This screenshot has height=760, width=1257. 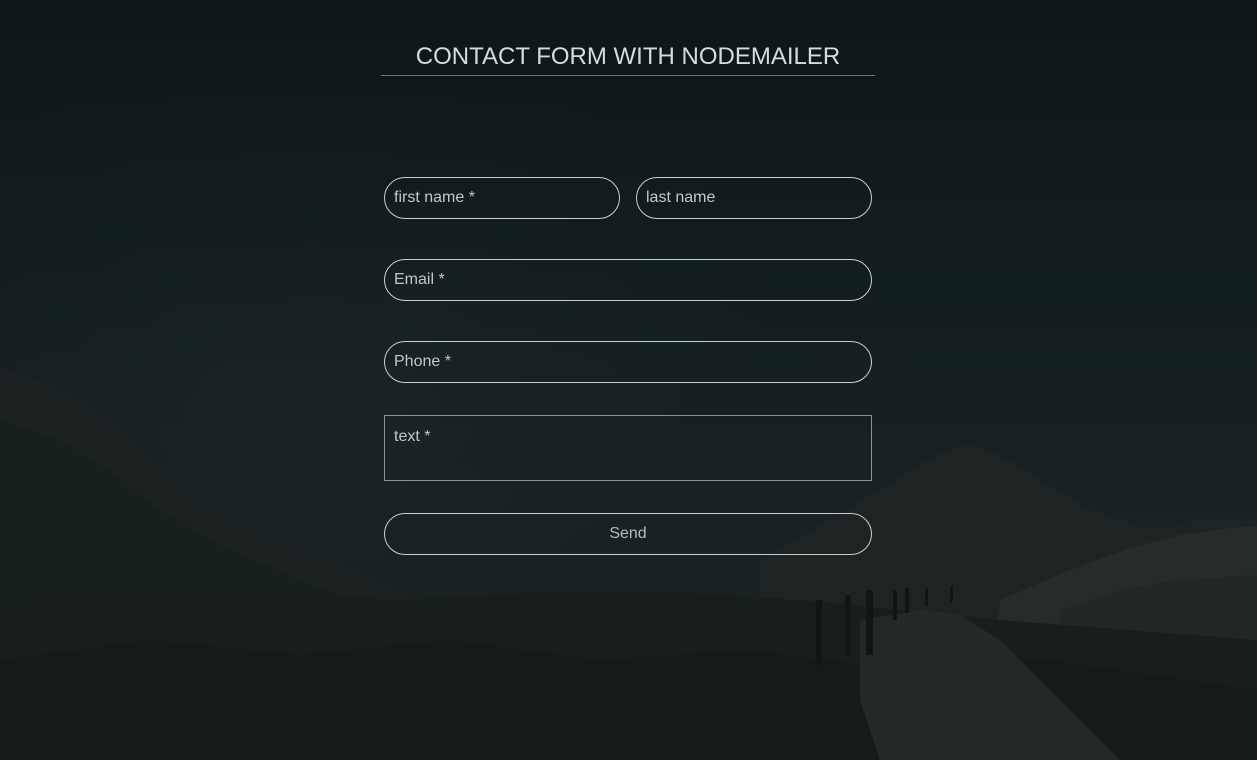 I want to click on page-title: CONTACT FORM WITH NODEMAILER, so click(x=628, y=56).